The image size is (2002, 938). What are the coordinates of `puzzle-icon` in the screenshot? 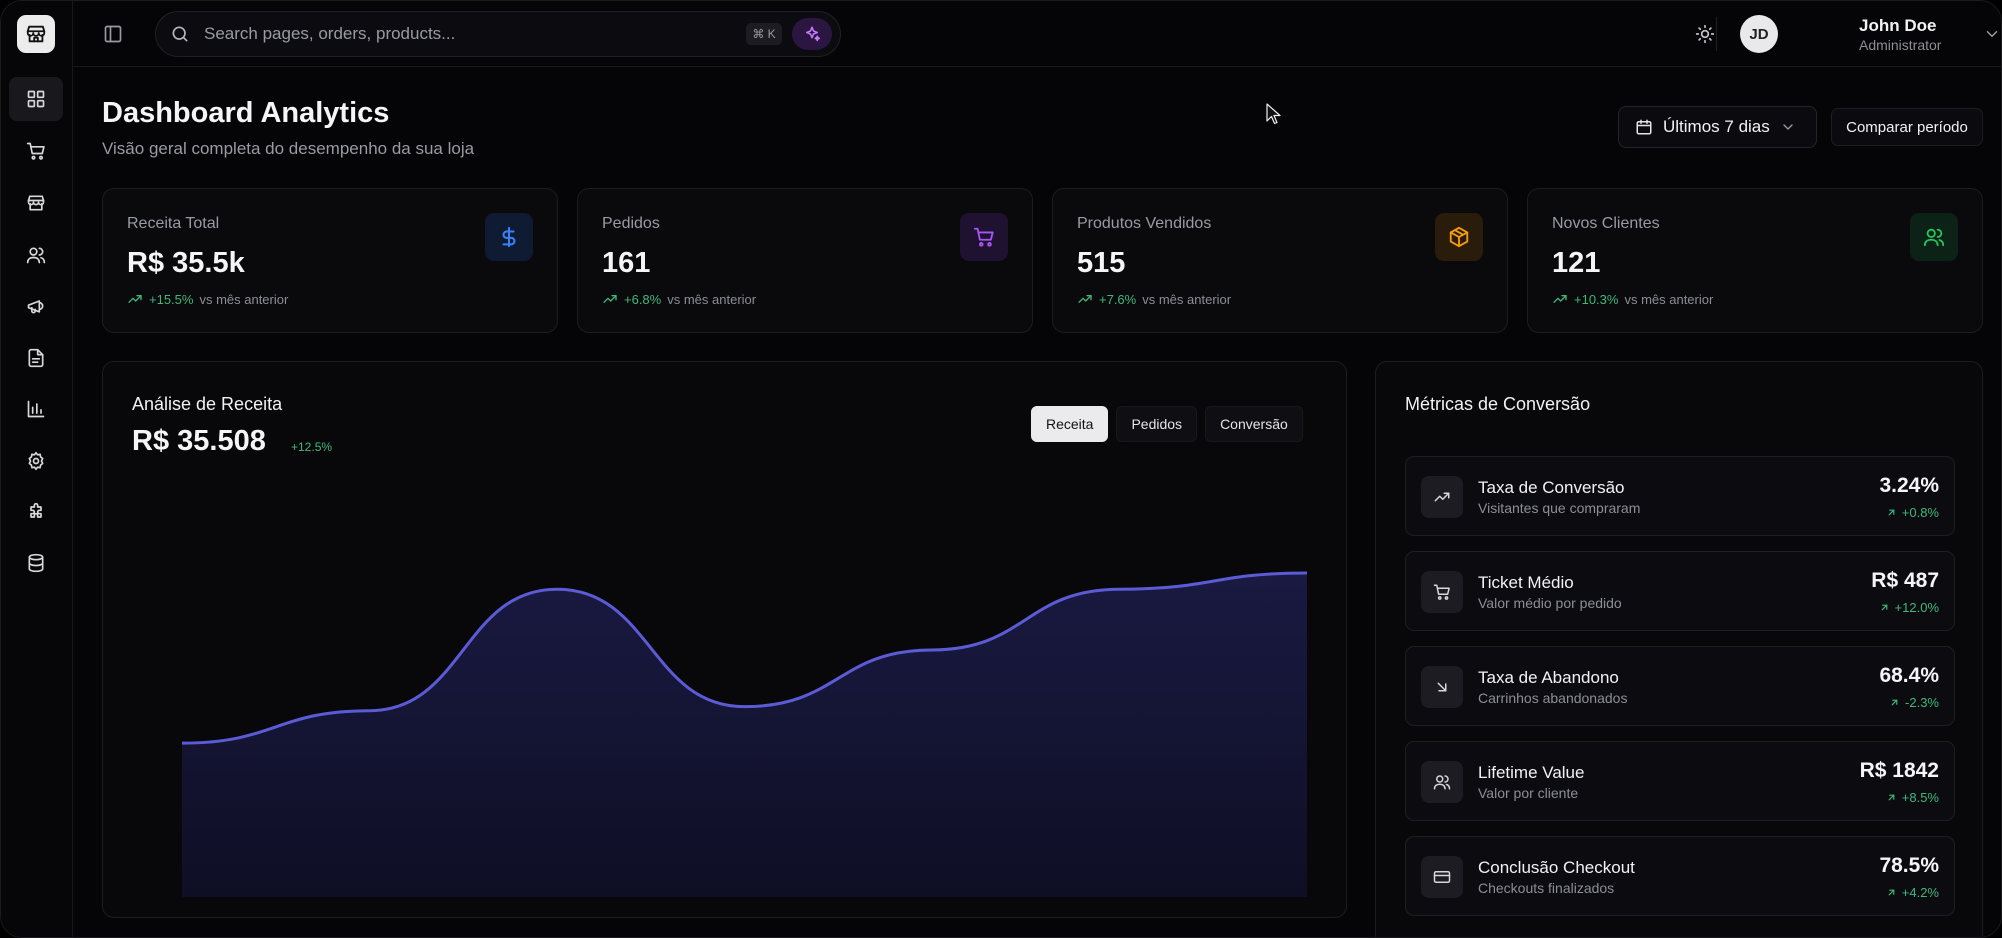 It's located at (36, 510).